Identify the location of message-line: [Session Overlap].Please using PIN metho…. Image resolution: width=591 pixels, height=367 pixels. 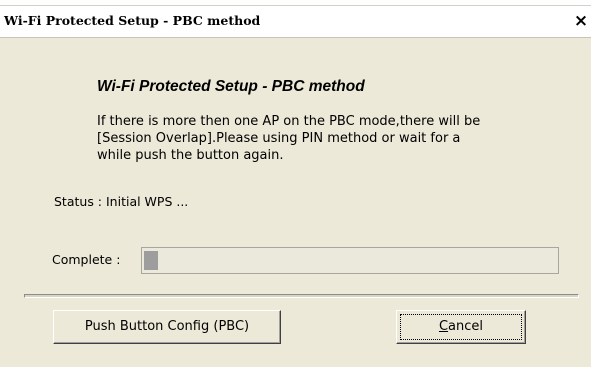
(279, 138).